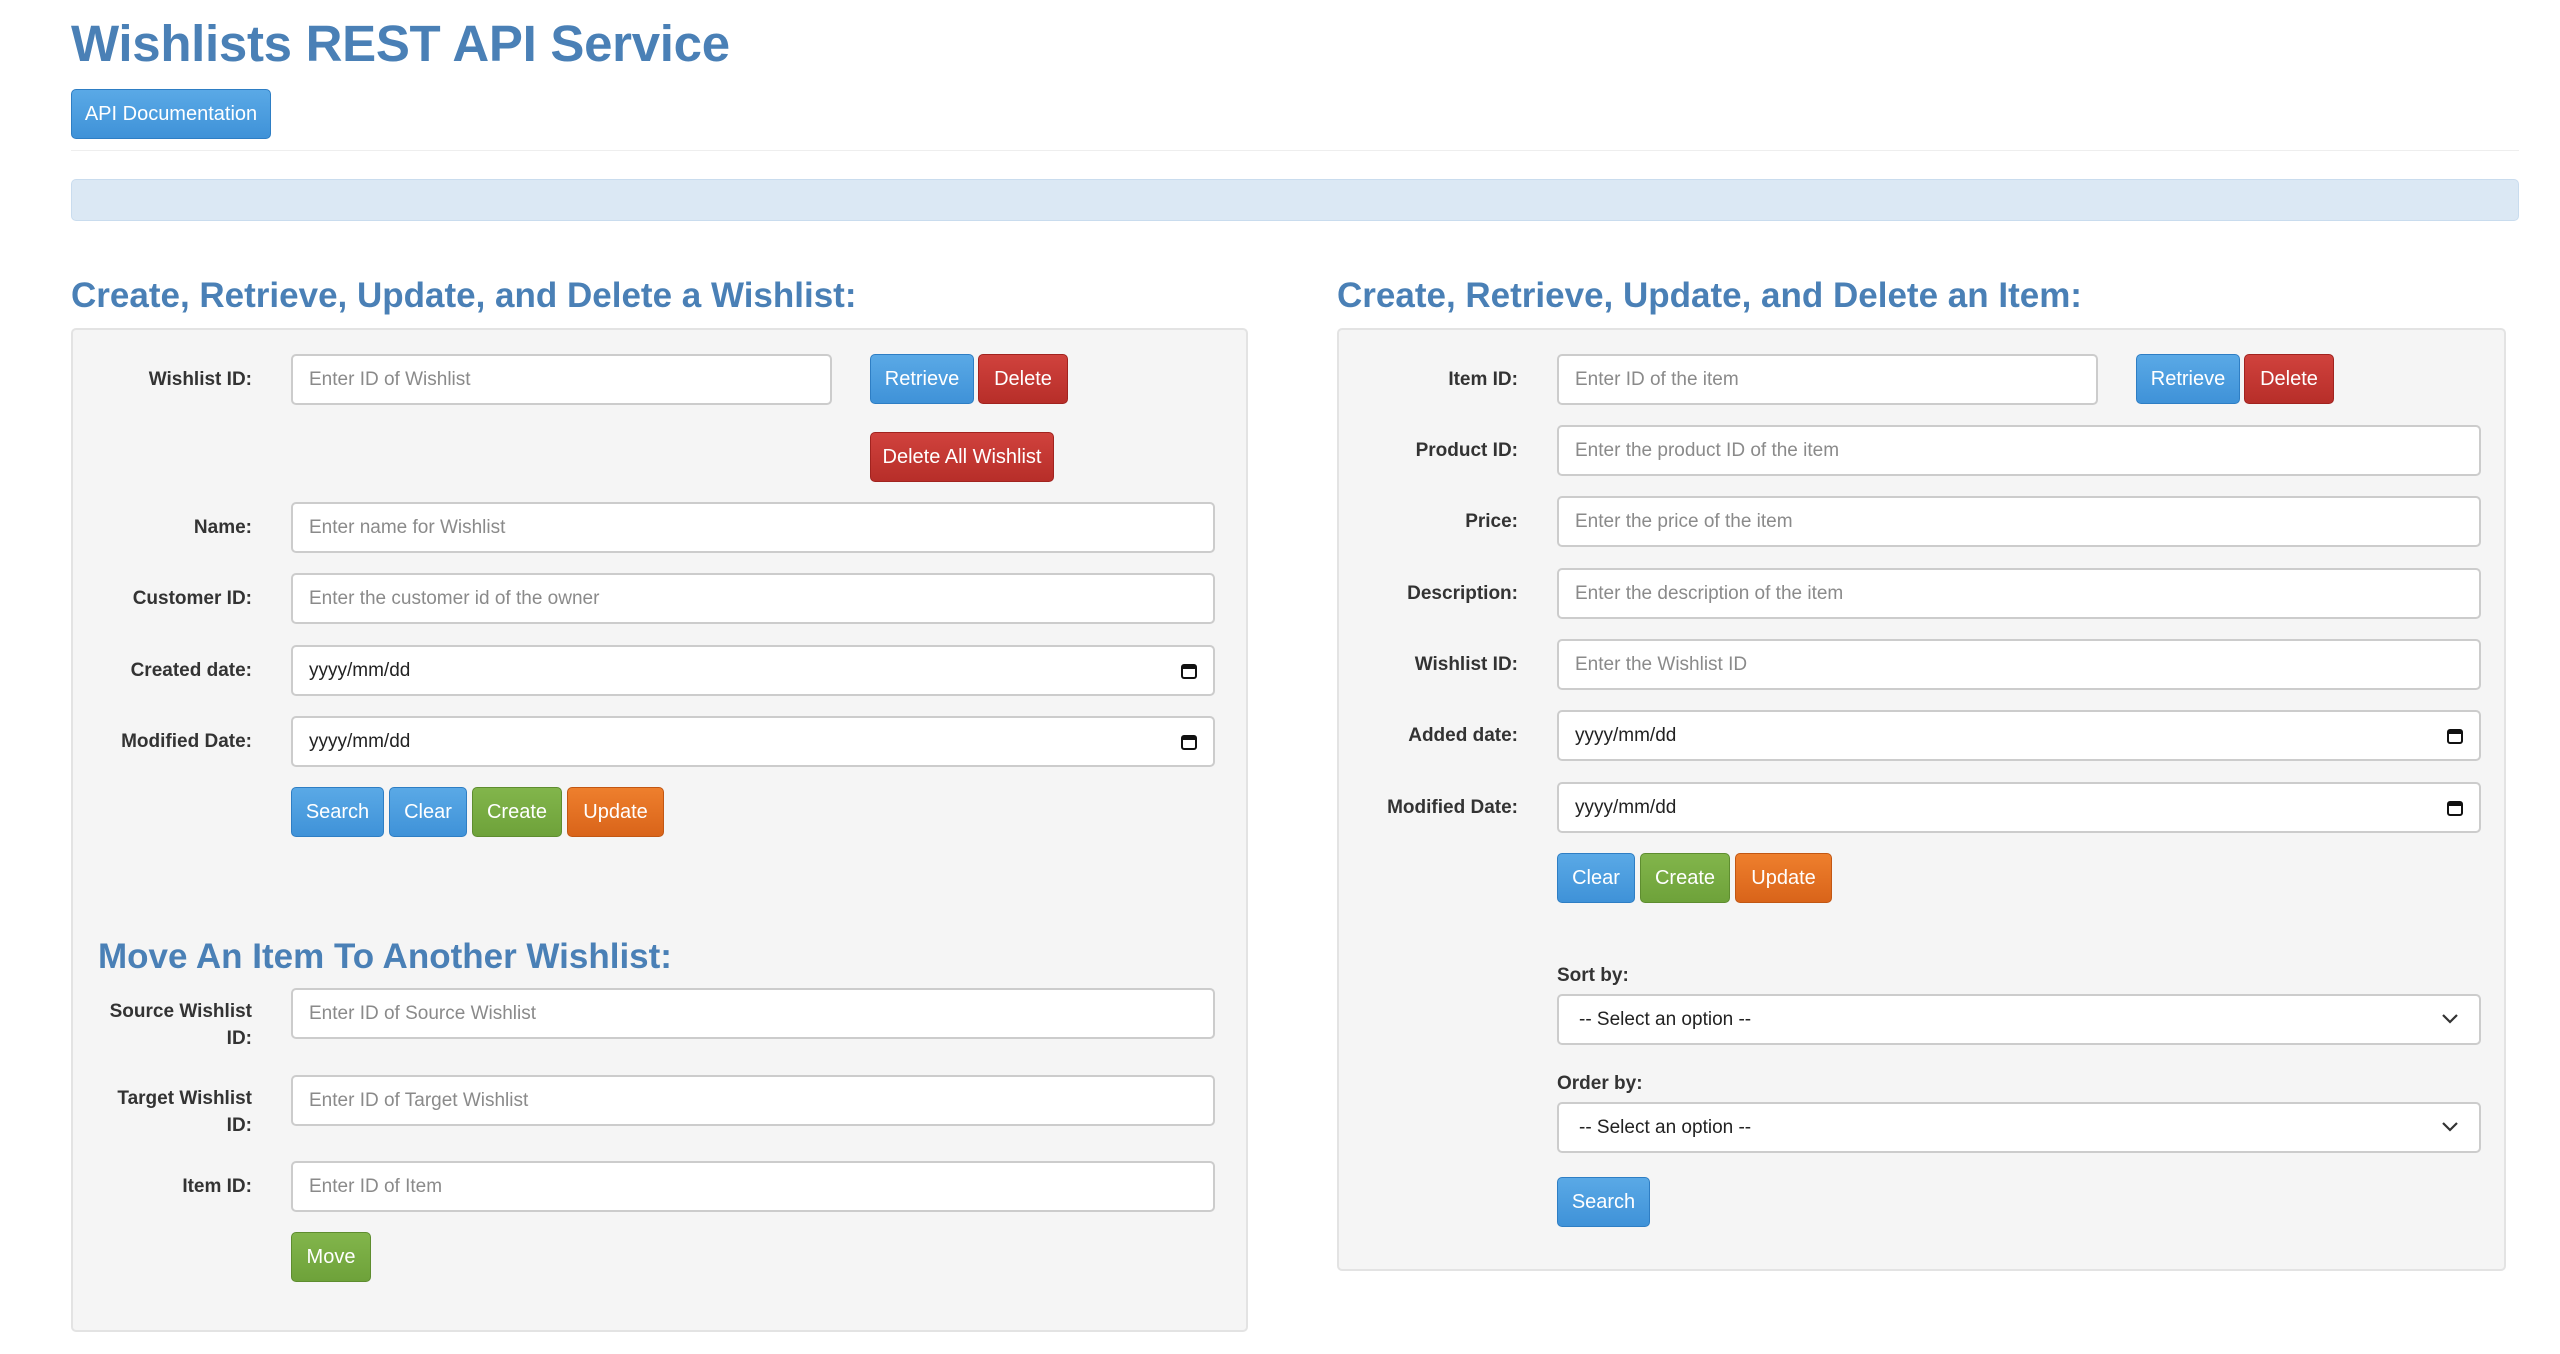 This screenshot has height=1354, width=2560. Describe the element at coordinates (517, 812) in the screenshot. I see `wishlist-create-button: Create` at that location.